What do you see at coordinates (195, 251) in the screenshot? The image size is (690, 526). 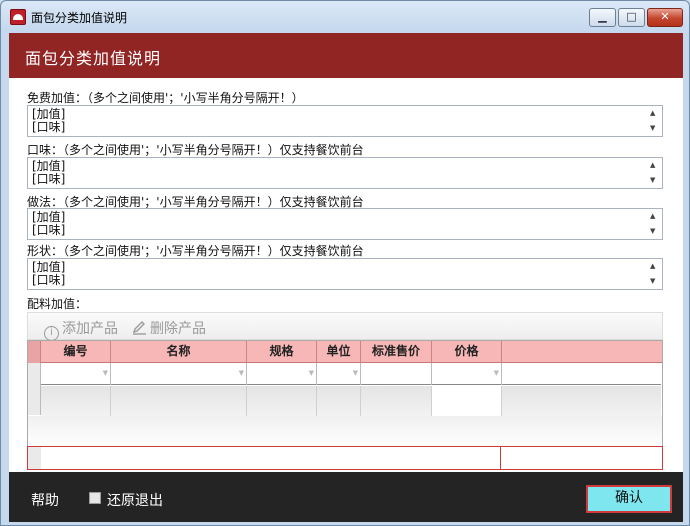 I see `shape-label: 形状：（多个之间使用'；'小写半角分号隔开！）仅支持餐饮前台` at bounding box center [195, 251].